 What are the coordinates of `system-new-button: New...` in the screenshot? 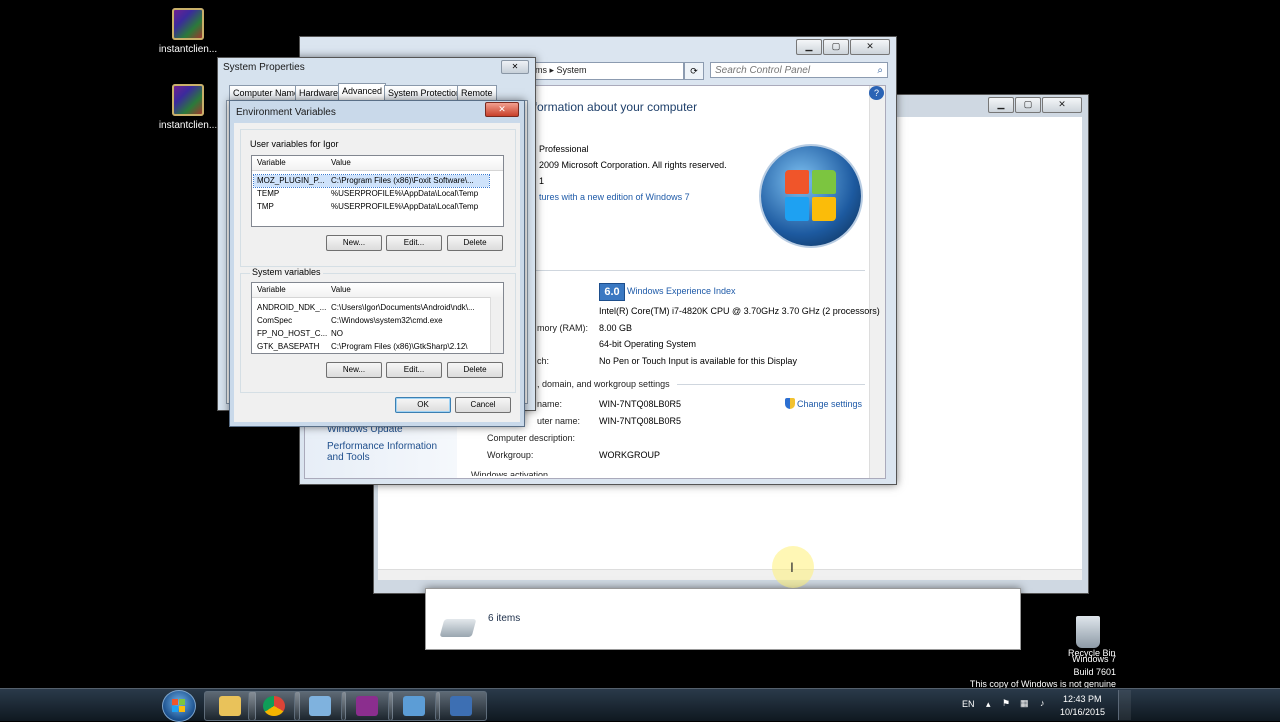 It's located at (354, 370).